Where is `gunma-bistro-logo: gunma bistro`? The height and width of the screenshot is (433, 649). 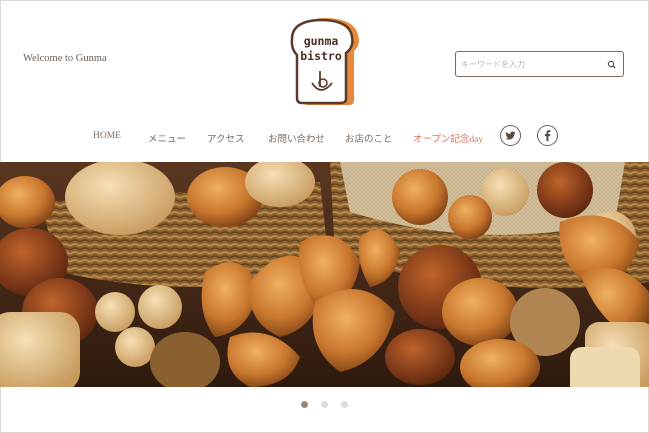 gunma-bistro-logo: gunma bistro is located at coordinates (327, 61).